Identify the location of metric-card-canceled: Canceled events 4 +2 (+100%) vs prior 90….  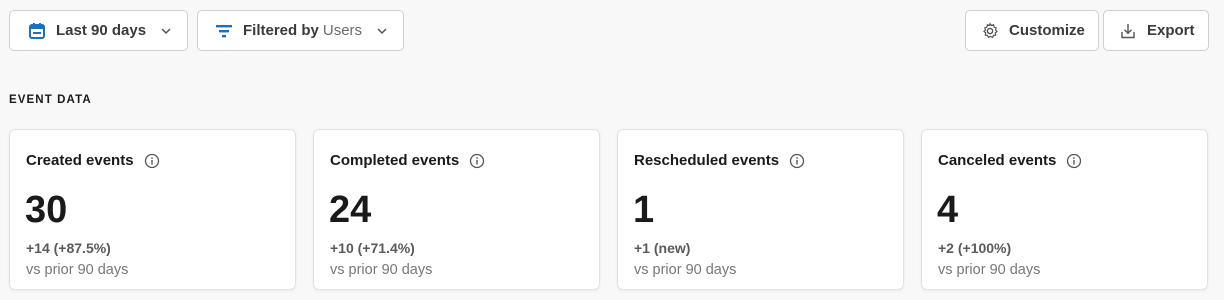
(1064, 209).